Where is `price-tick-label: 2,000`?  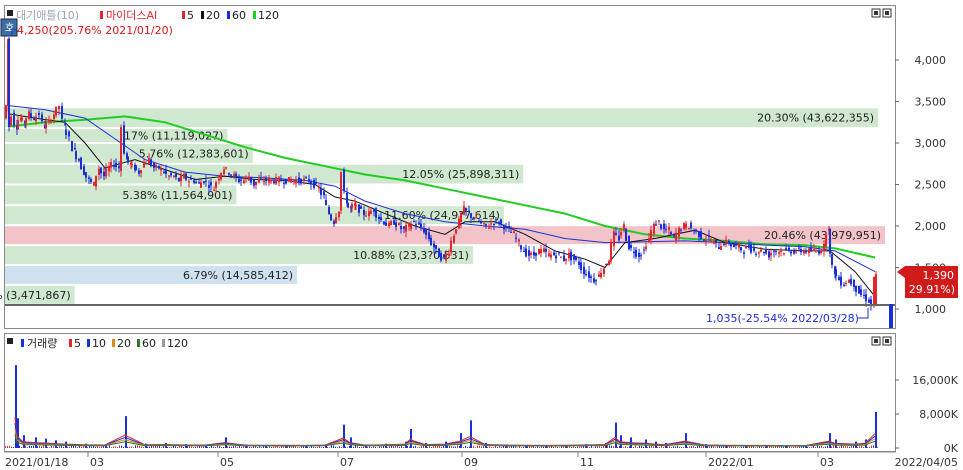
price-tick-label: 2,000 is located at coordinates (931, 226).